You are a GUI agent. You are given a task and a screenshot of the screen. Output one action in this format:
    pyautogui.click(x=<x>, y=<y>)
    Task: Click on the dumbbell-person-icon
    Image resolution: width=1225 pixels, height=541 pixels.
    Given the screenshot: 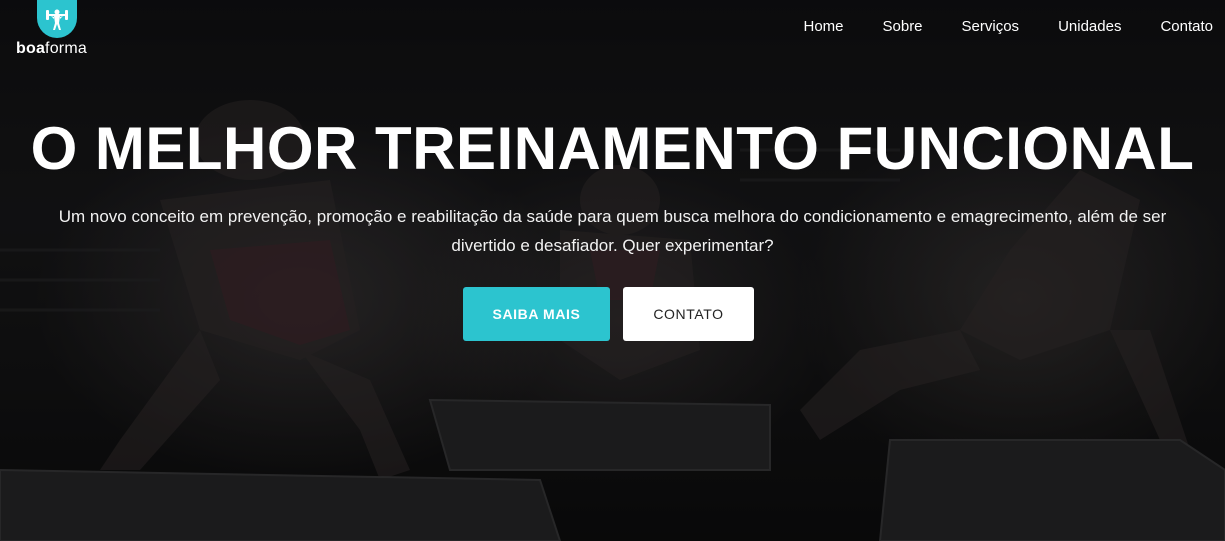 What is the action you would take?
    pyautogui.click(x=57, y=19)
    